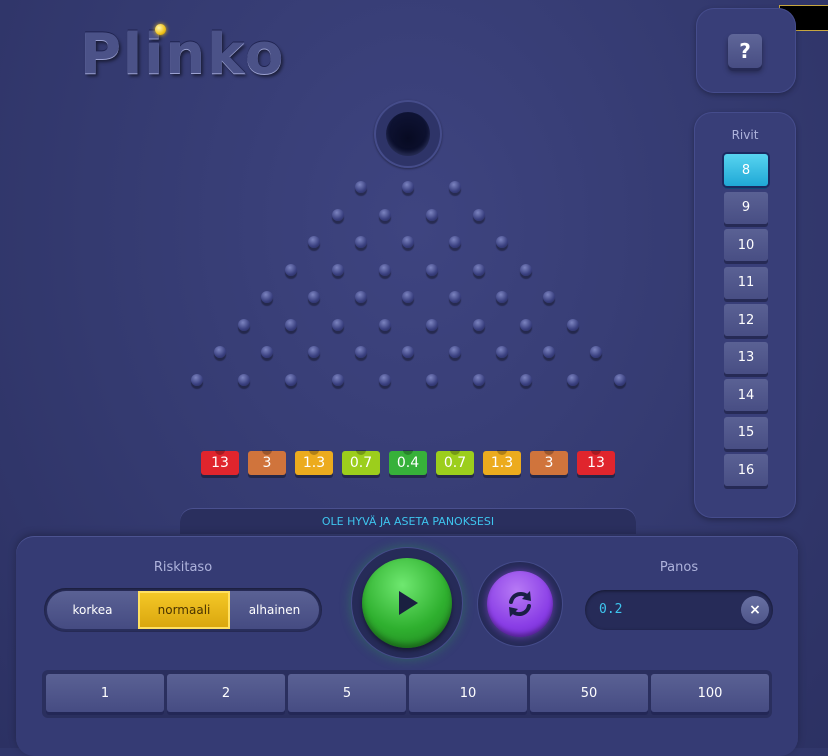 Image resolution: width=828 pixels, height=756 pixels. I want to click on plinko-logo: Plinko, so click(183, 54).